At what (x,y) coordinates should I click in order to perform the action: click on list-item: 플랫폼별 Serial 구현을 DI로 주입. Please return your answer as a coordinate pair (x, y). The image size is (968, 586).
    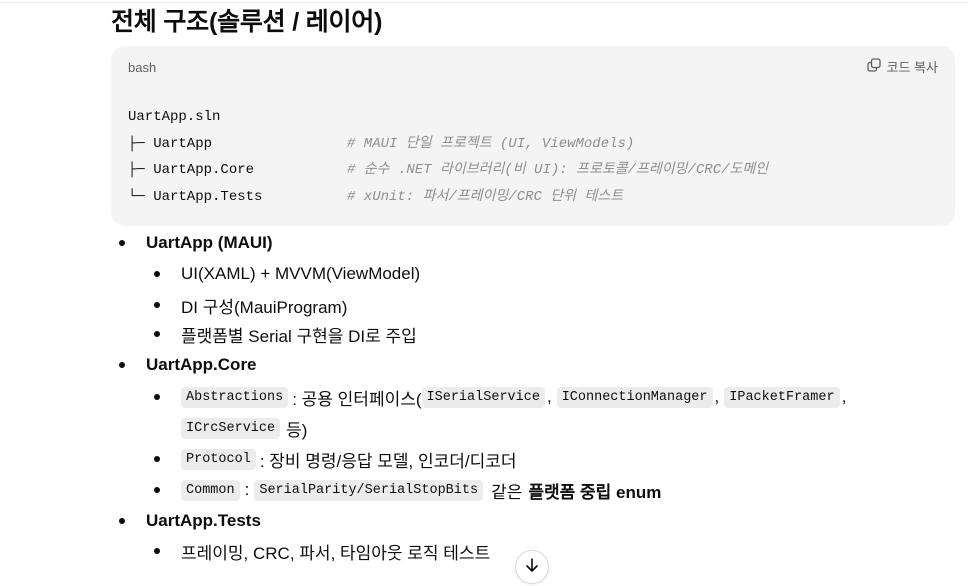
    Looking at the image, I should click on (285, 334).